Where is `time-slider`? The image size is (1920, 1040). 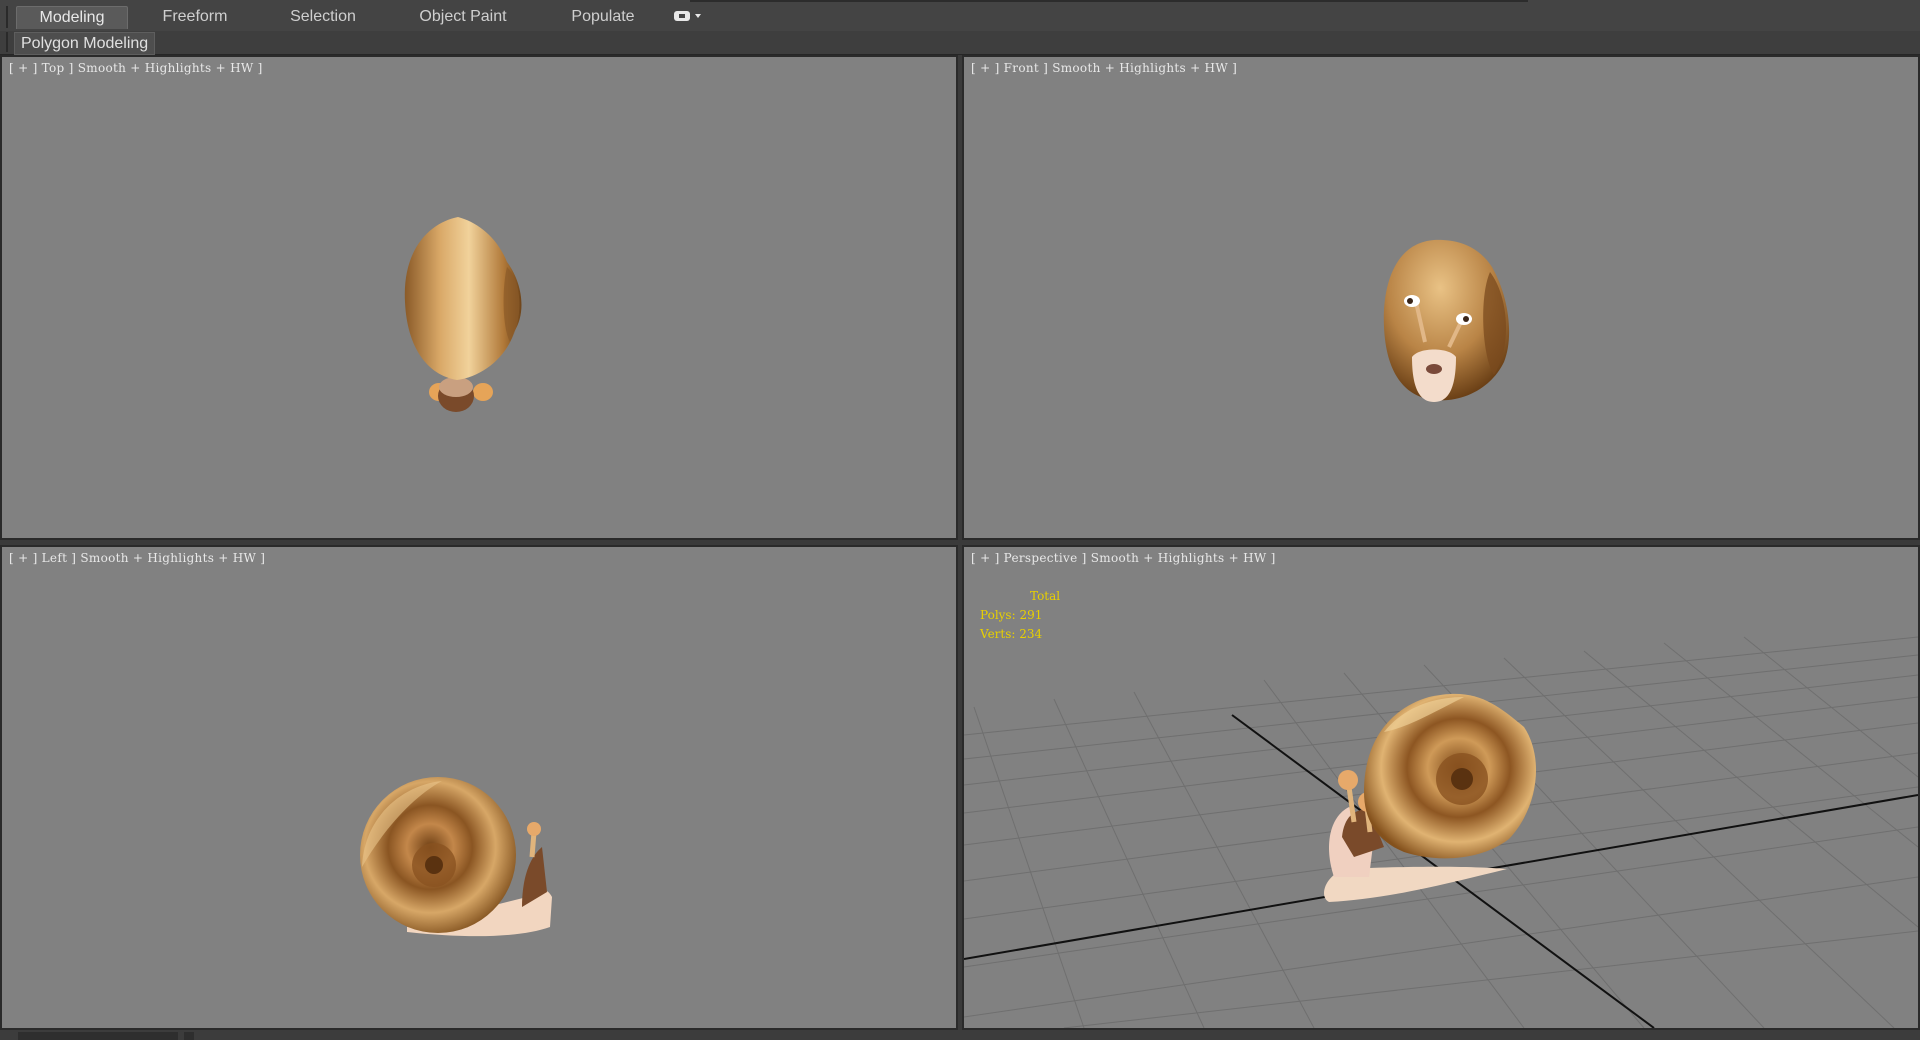 time-slider is located at coordinates (98, 1036).